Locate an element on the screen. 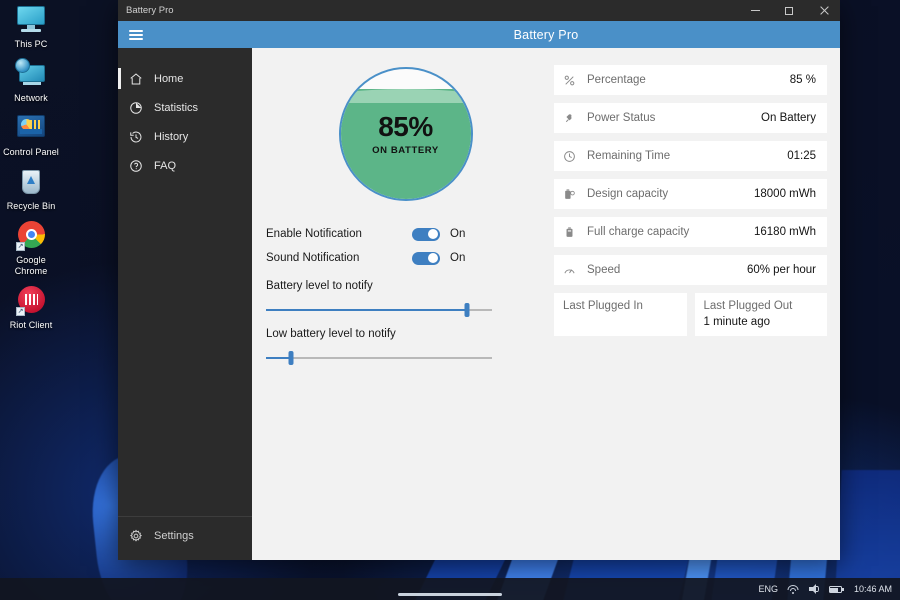 This screenshot has width=900, height=600. history-clock-icon is located at coordinates (140, 137).